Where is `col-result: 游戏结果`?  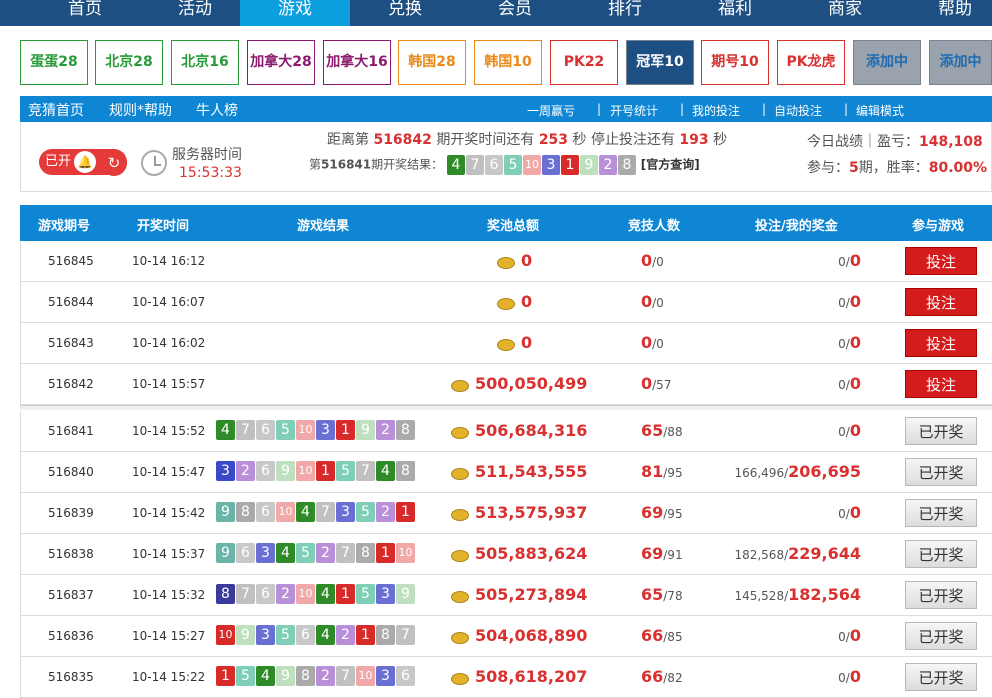 col-result: 游戏结果 is located at coordinates (323, 226).